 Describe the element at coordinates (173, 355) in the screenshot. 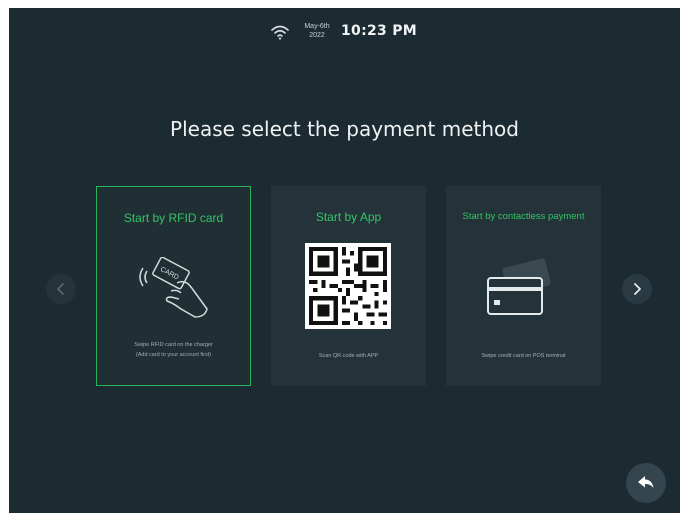

I see `rfid-desc-line2: (Add card to your account first)` at that location.